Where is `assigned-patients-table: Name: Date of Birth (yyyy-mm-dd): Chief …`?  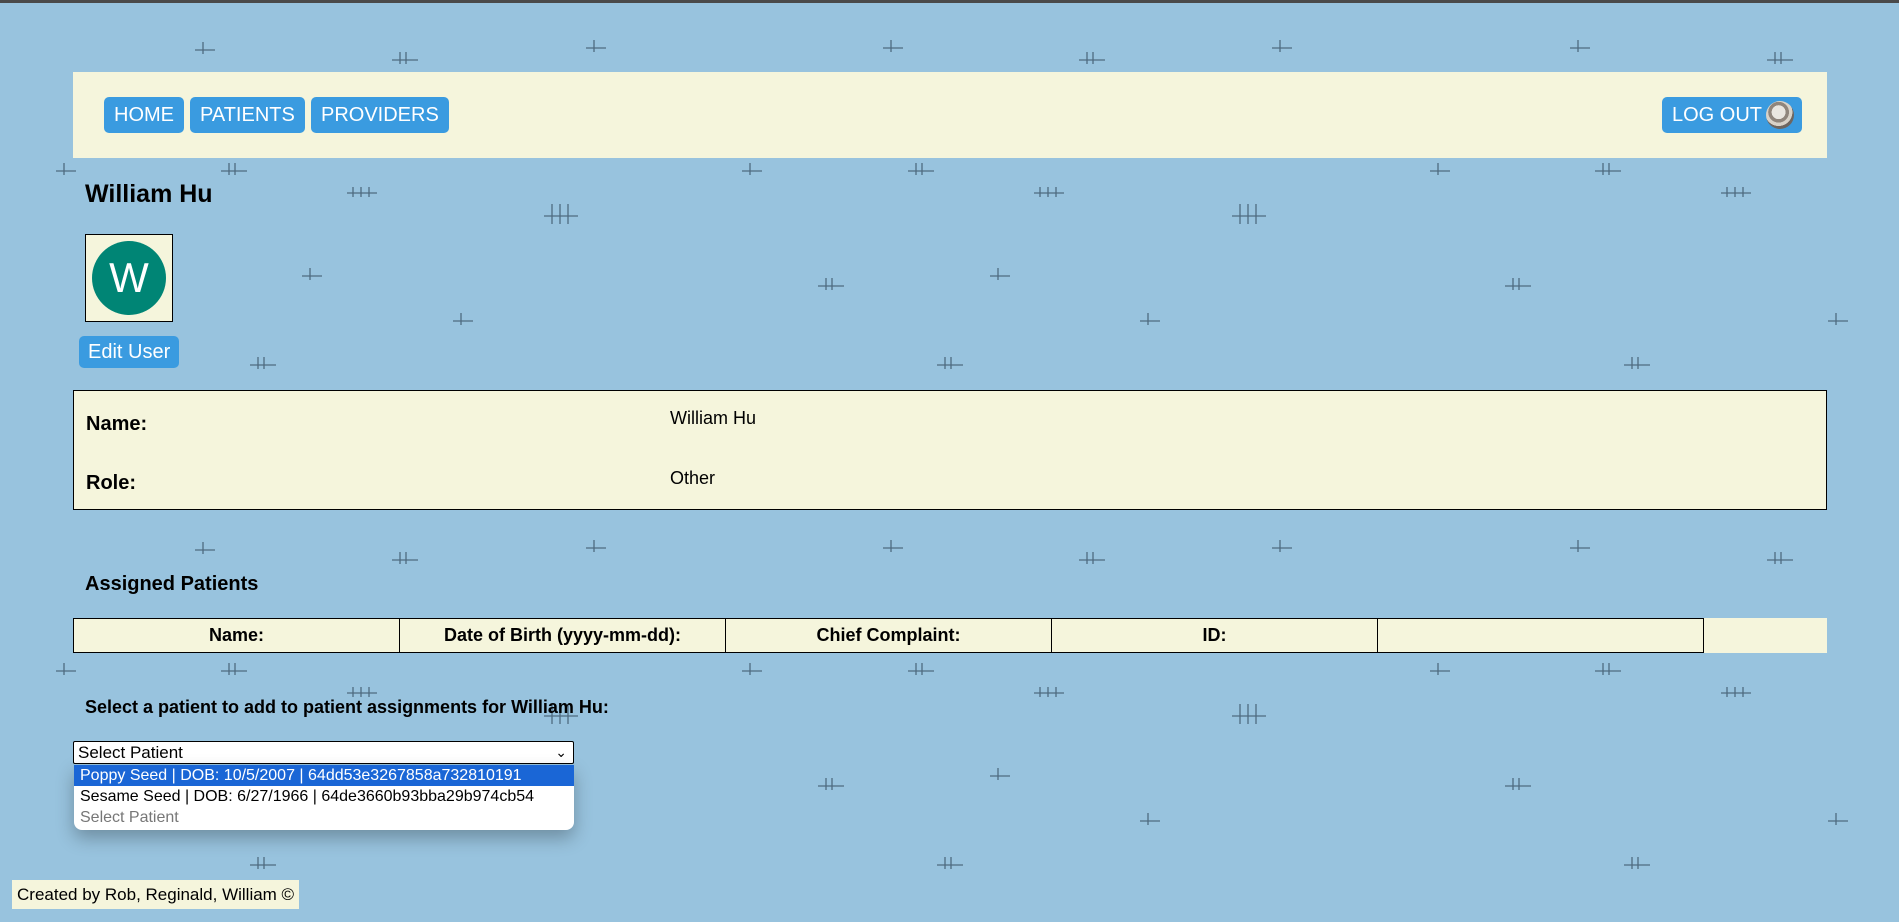 assigned-patients-table: Name: Date of Birth (yyyy-mm-dd): Chief … is located at coordinates (950, 635).